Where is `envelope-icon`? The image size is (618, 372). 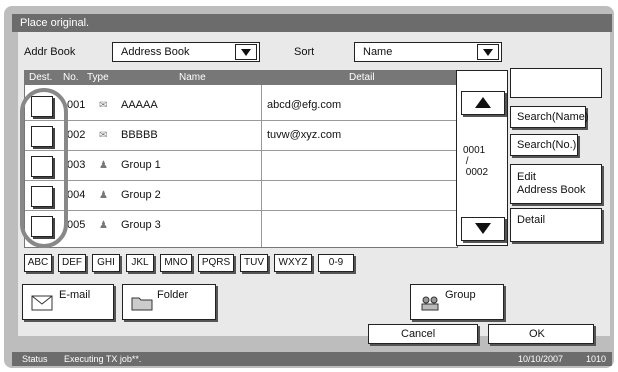 envelope-icon is located at coordinates (42, 303).